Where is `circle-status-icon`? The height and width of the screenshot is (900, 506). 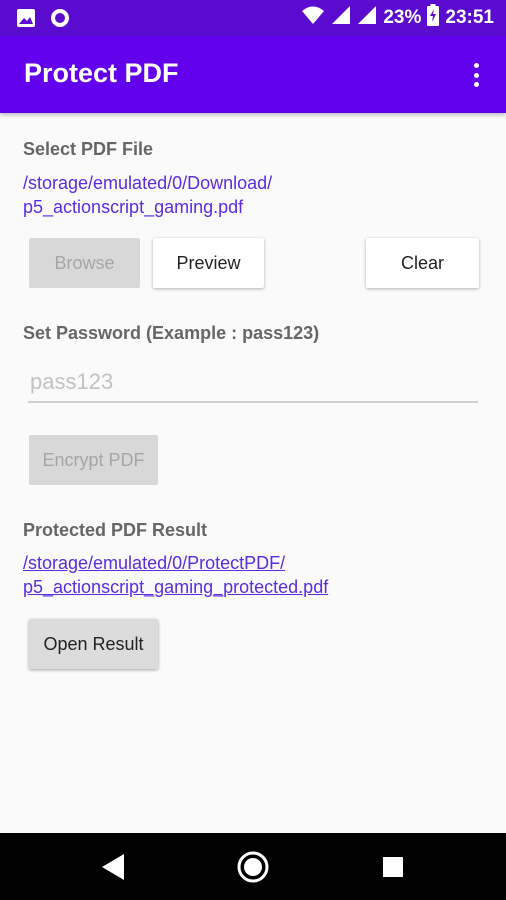 circle-status-icon is located at coordinates (60, 20).